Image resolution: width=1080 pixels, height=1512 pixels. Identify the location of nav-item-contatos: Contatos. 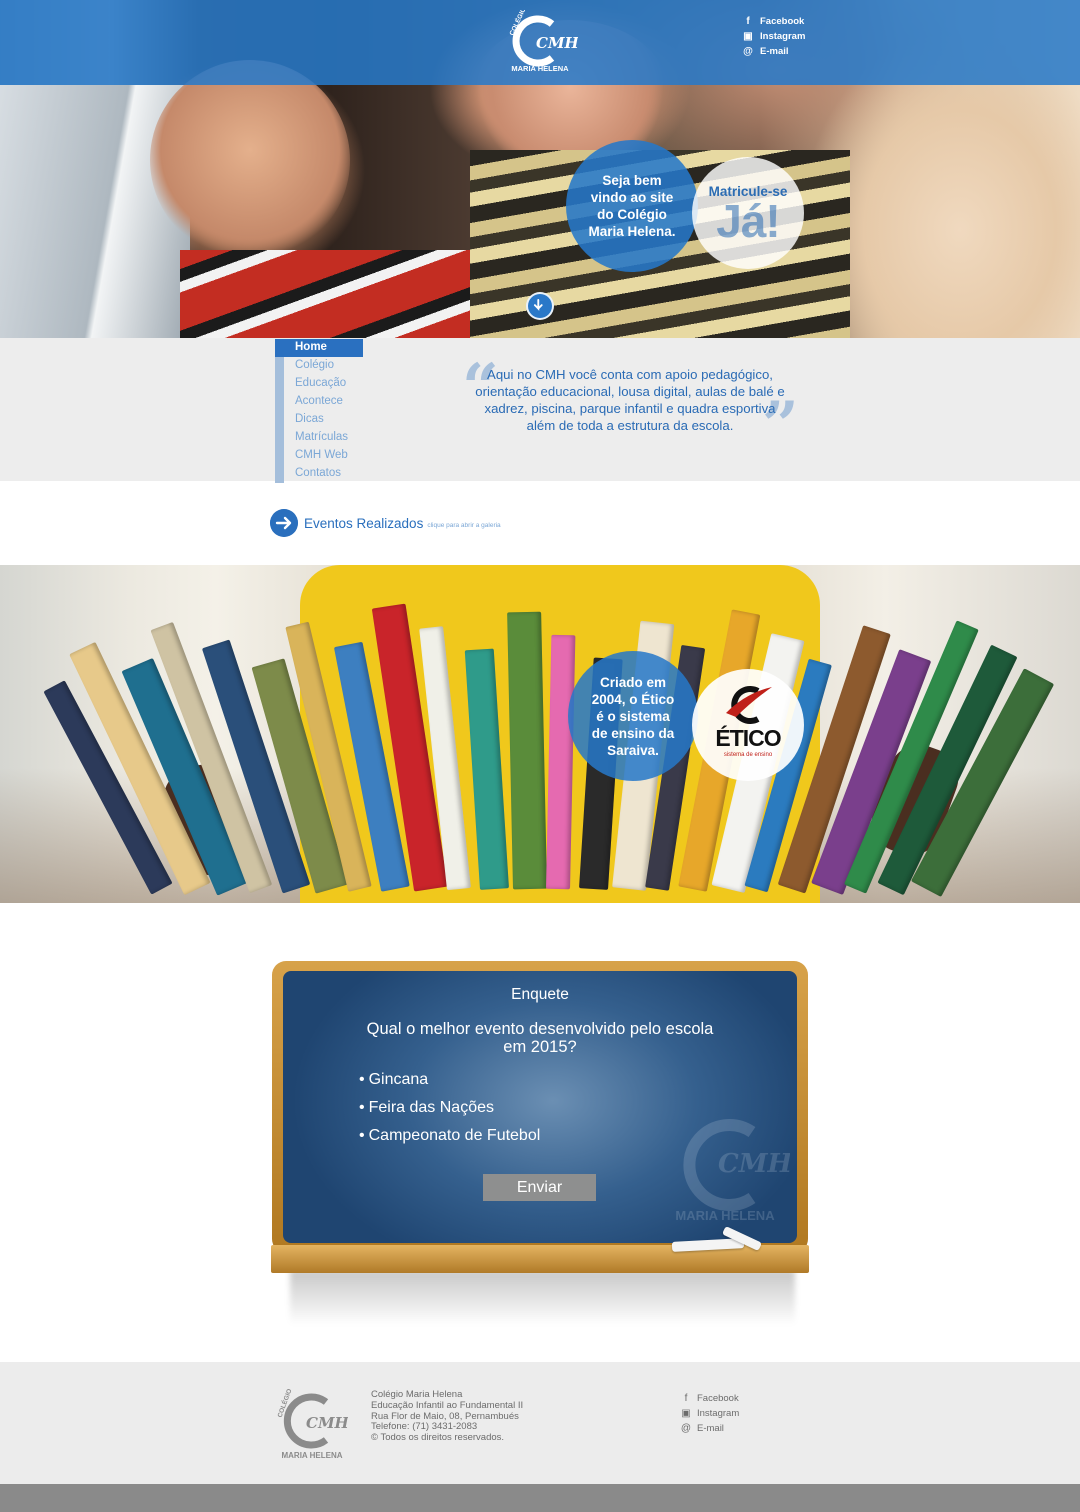
(319, 474).